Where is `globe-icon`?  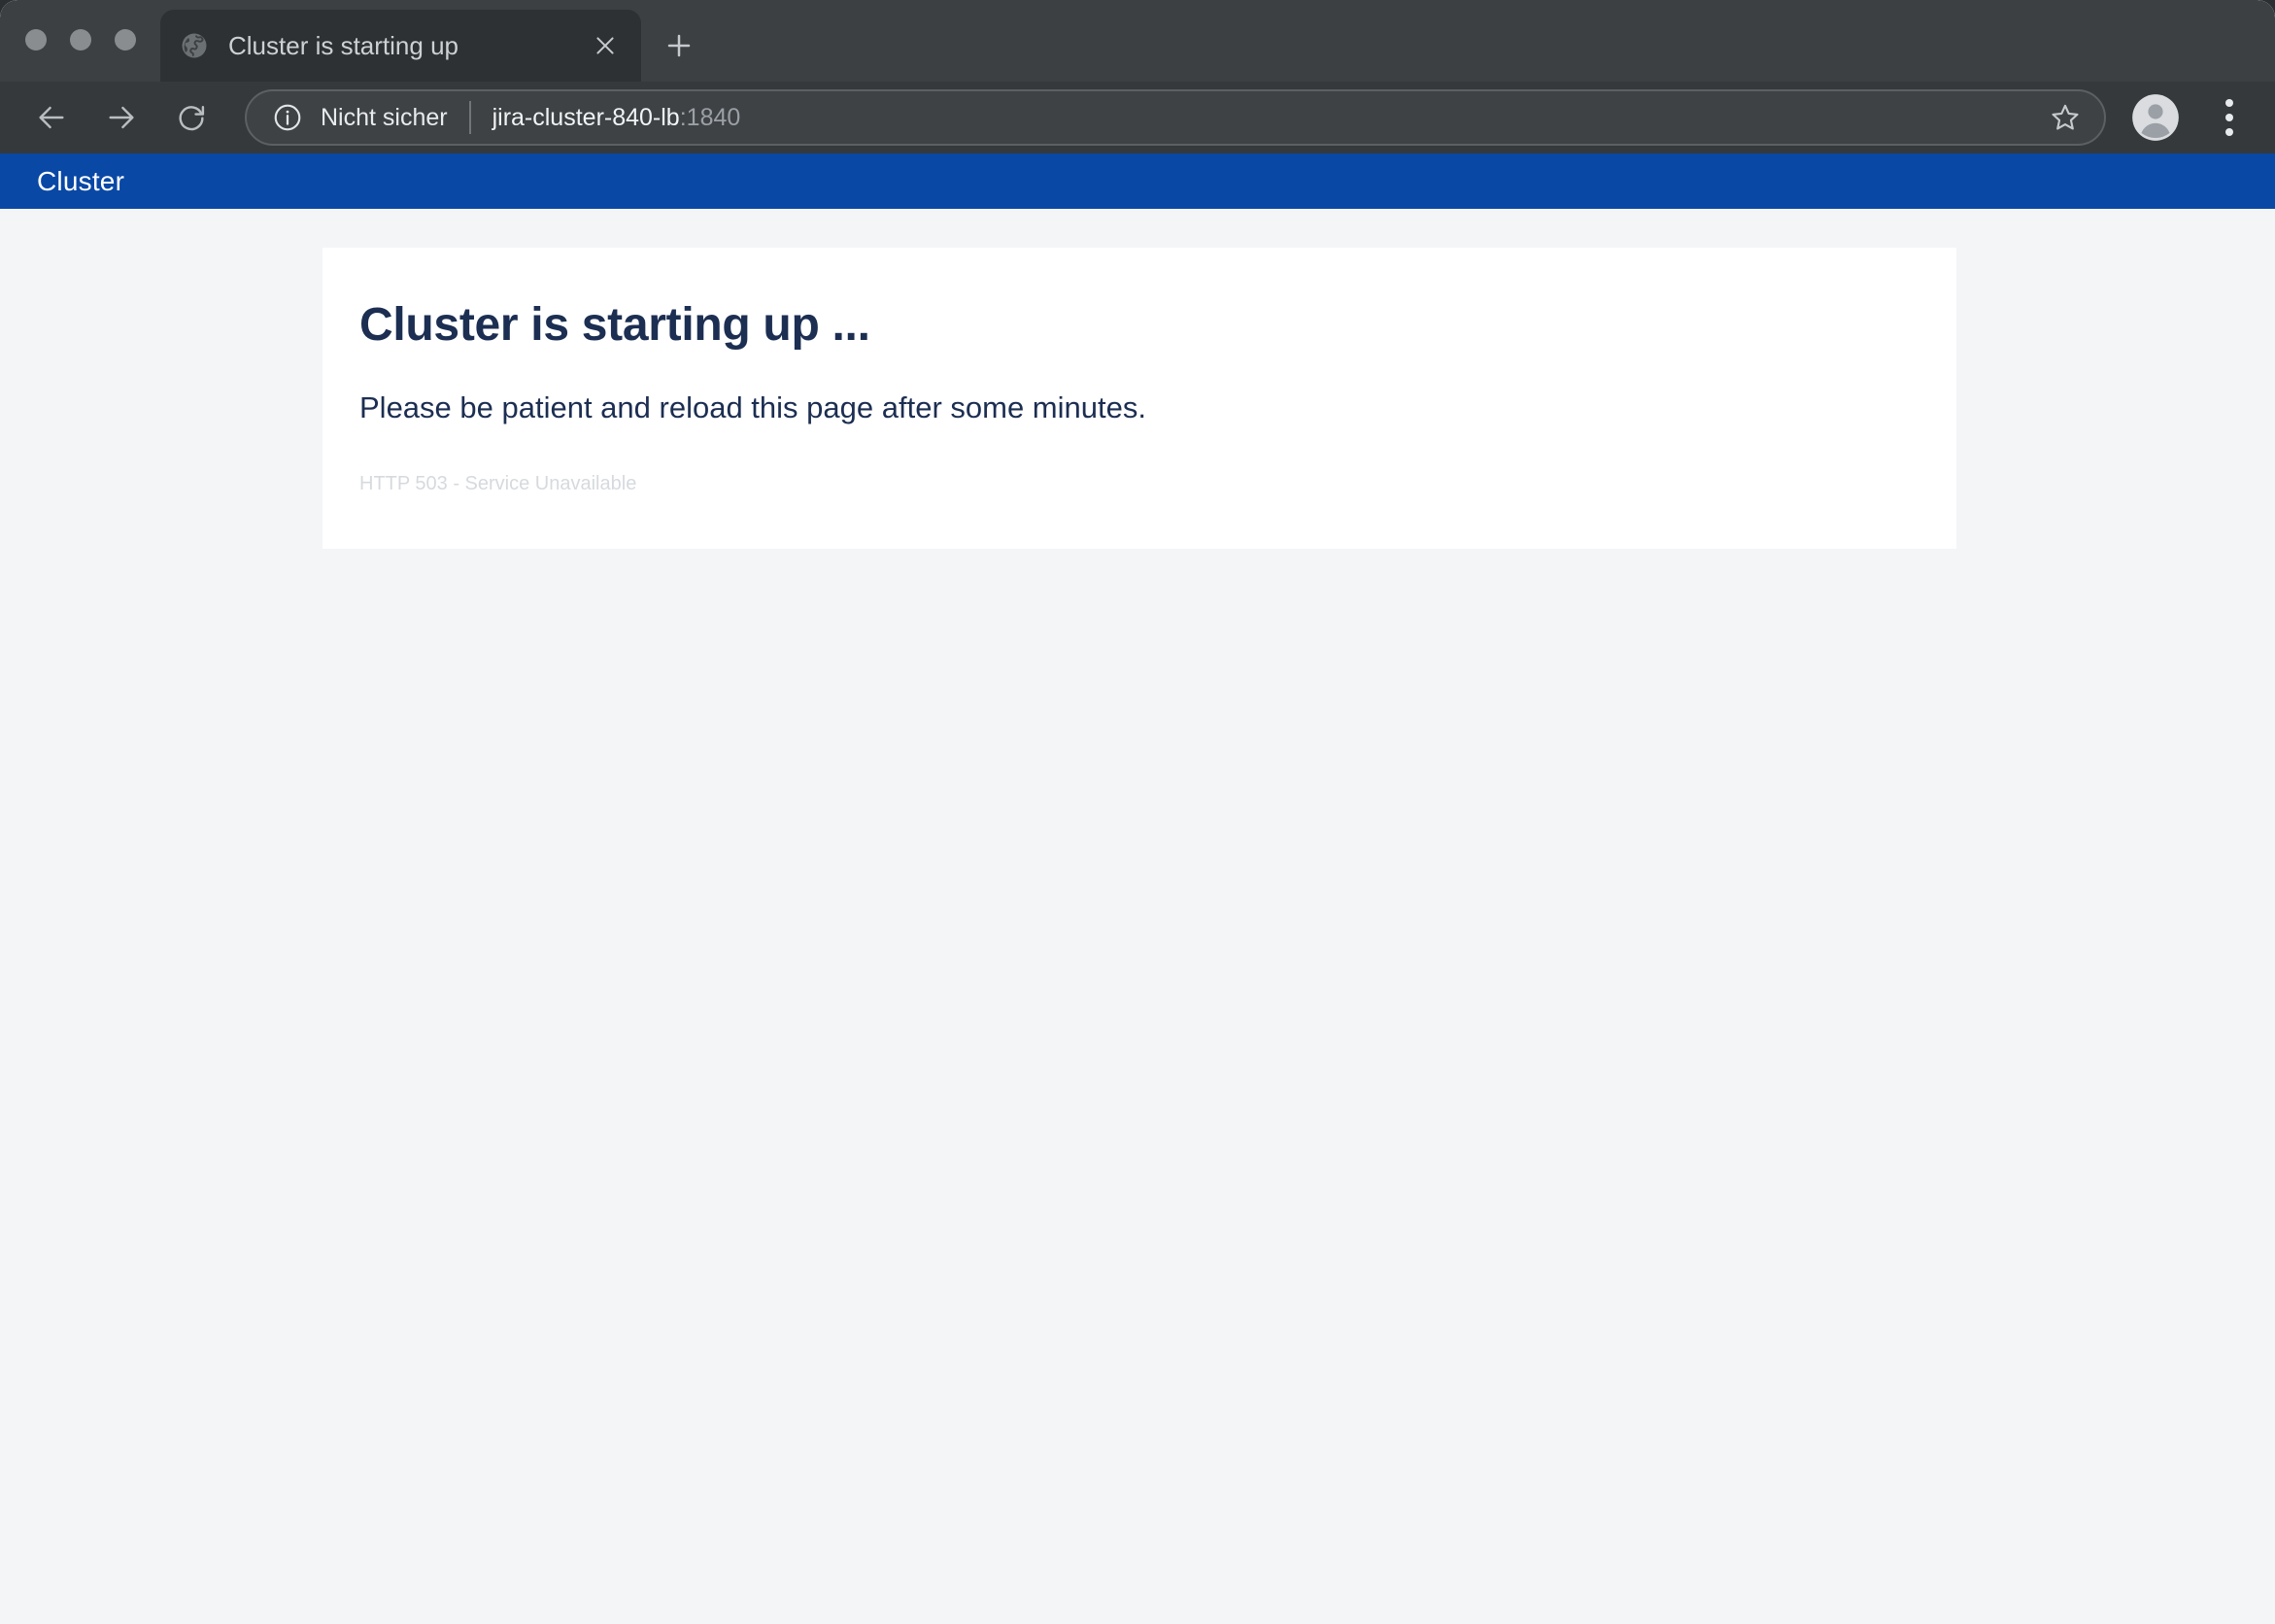 globe-icon is located at coordinates (194, 45).